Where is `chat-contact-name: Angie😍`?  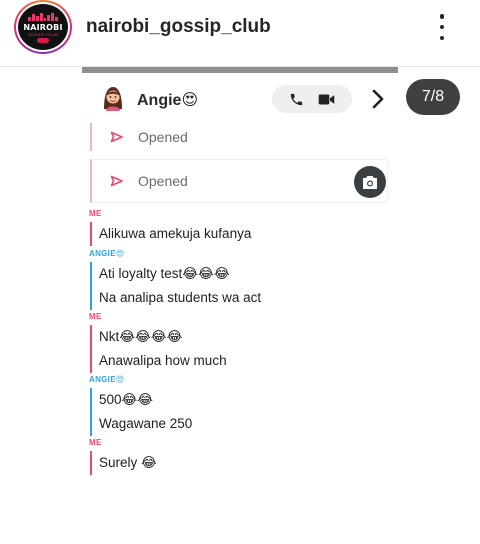 chat-contact-name: Angie😍 is located at coordinates (168, 100).